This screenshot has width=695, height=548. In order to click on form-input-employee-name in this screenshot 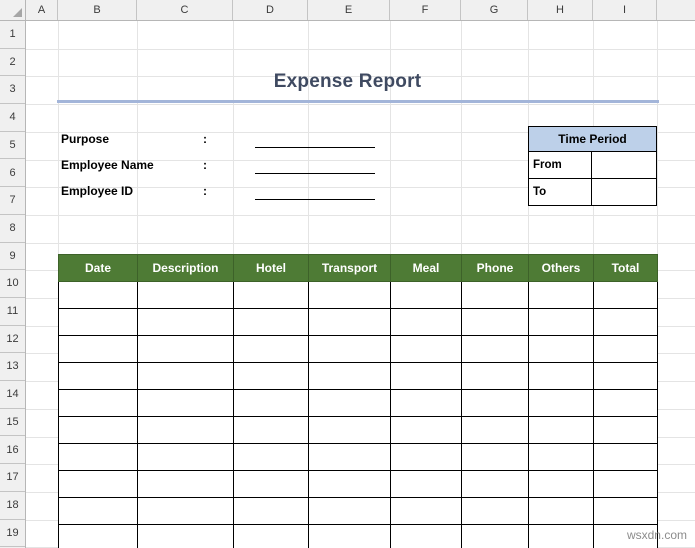, I will do `click(315, 173)`.